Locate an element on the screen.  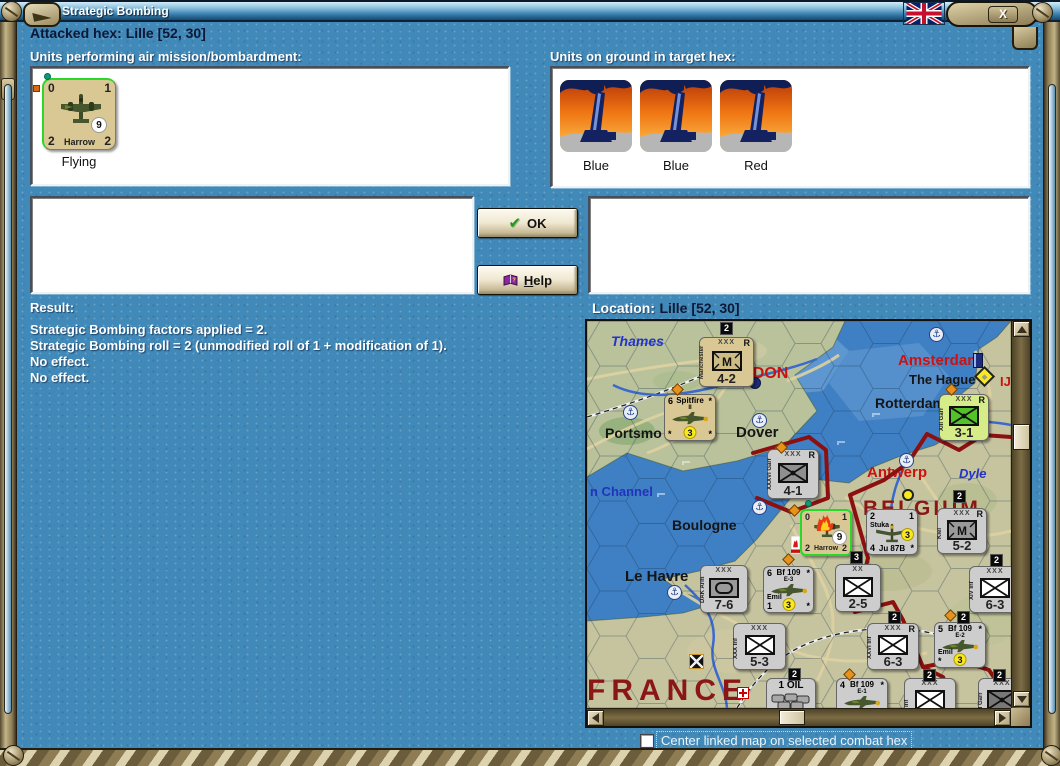
chevron-right-icon is located at coordinates (1002, 718).